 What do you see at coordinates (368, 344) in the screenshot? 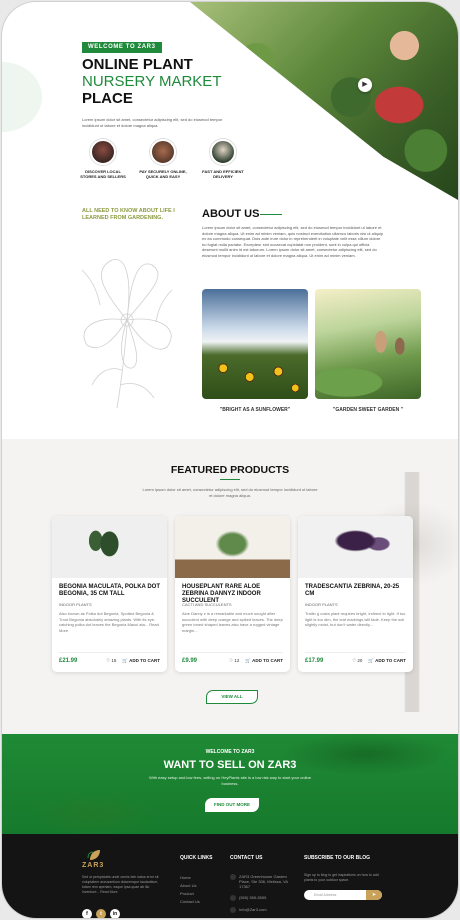
I see `garden-photo` at bounding box center [368, 344].